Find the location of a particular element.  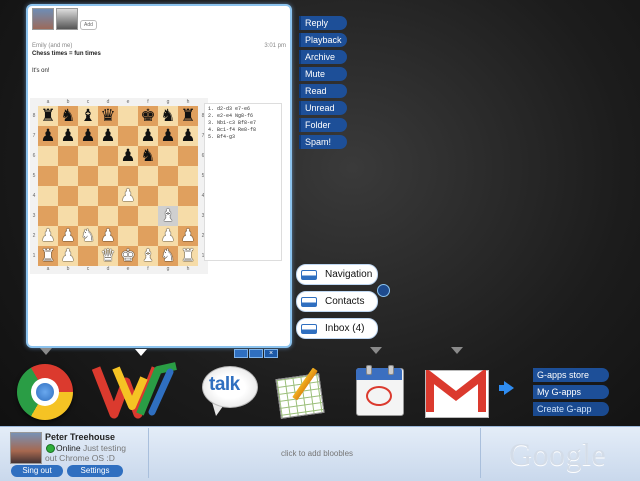

board-square-g8: ♞ is located at coordinates (168, 116).